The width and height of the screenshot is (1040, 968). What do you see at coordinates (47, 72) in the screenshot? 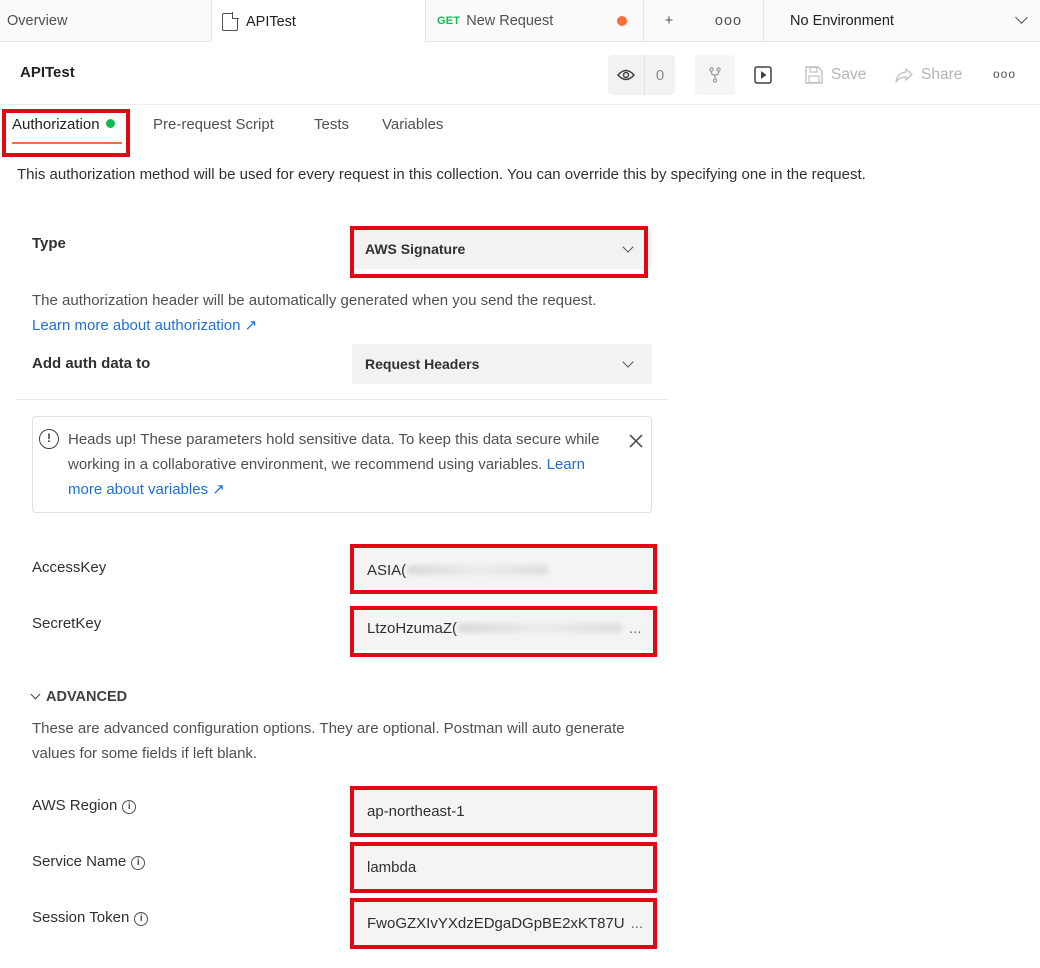
I see `page-title: APITest` at bounding box center [47, 72].